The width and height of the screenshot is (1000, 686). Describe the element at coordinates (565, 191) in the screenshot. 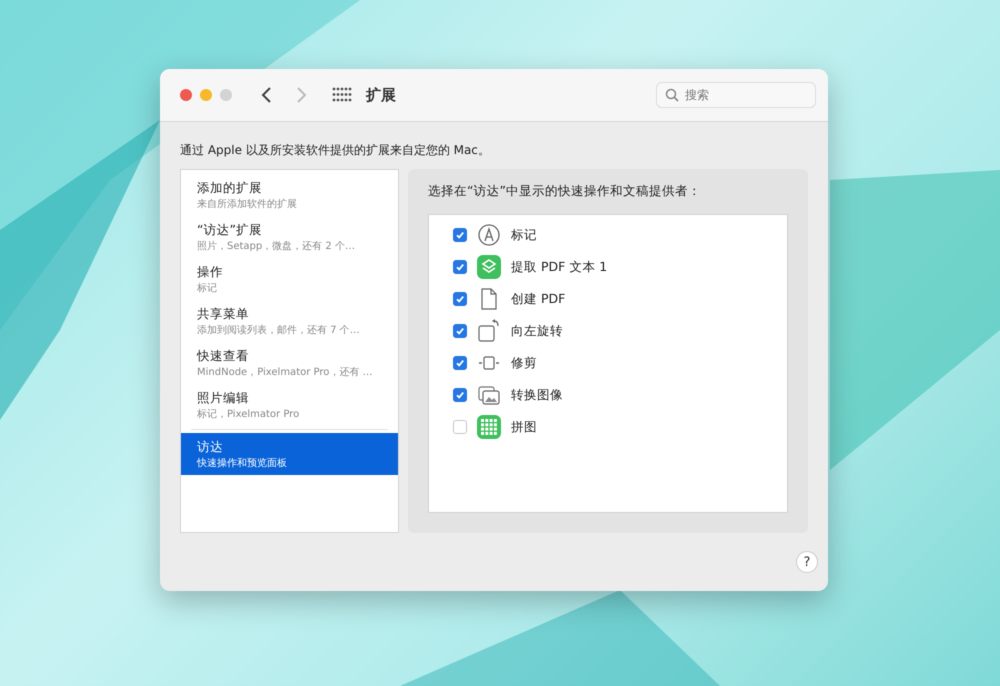

I see `panel-heading: 选择在“访达”中显示的快速操作和文稿提供者：` at that location.